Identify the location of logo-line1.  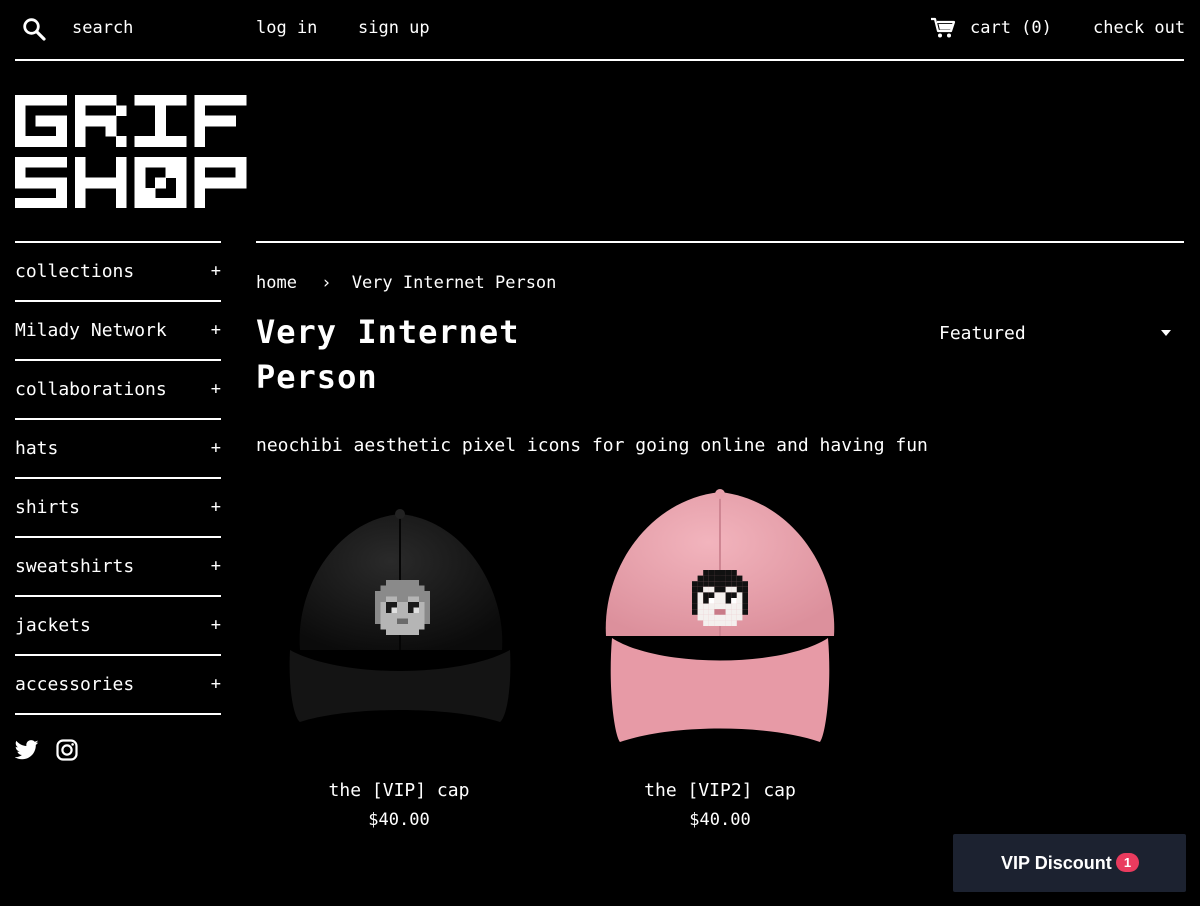
(131, 121).